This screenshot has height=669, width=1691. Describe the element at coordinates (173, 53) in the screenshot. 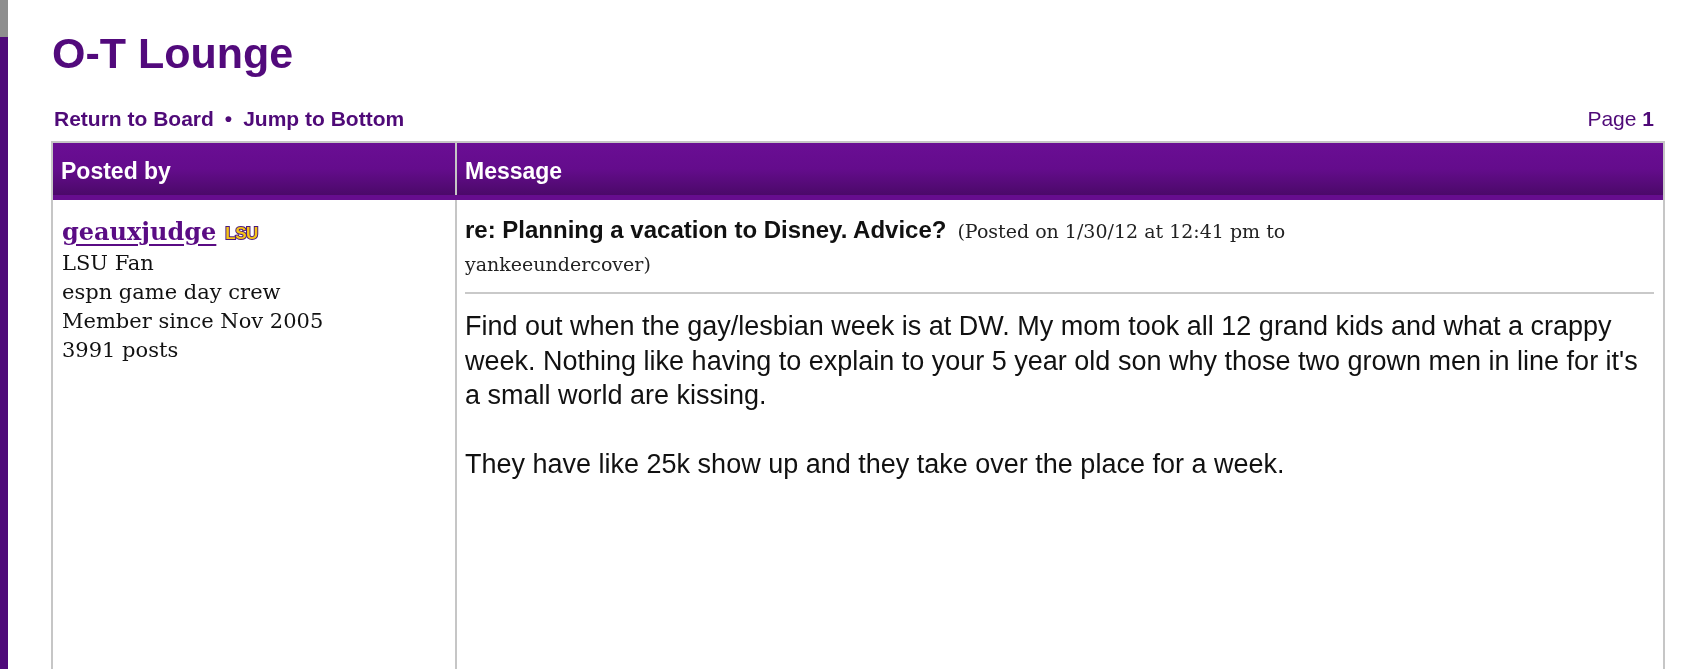

I see `page-title: O-T Lounge` at that location.